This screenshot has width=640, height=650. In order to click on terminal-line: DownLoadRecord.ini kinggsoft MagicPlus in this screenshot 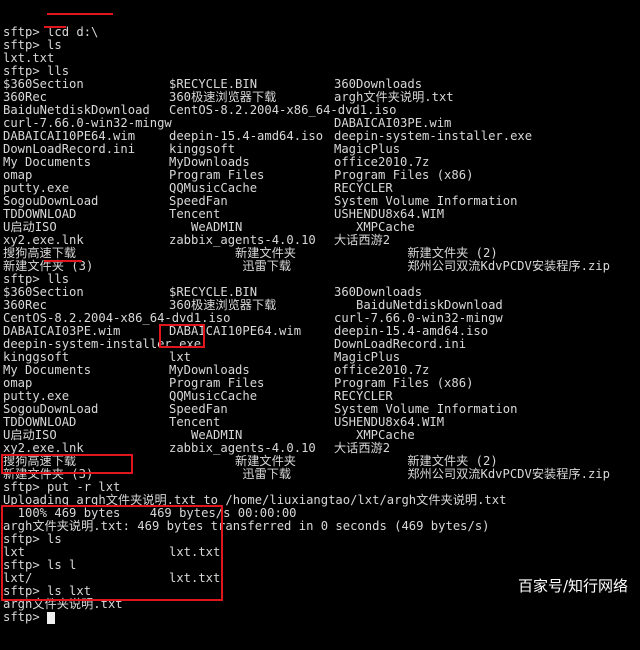, I will do `click(321, 149)`.